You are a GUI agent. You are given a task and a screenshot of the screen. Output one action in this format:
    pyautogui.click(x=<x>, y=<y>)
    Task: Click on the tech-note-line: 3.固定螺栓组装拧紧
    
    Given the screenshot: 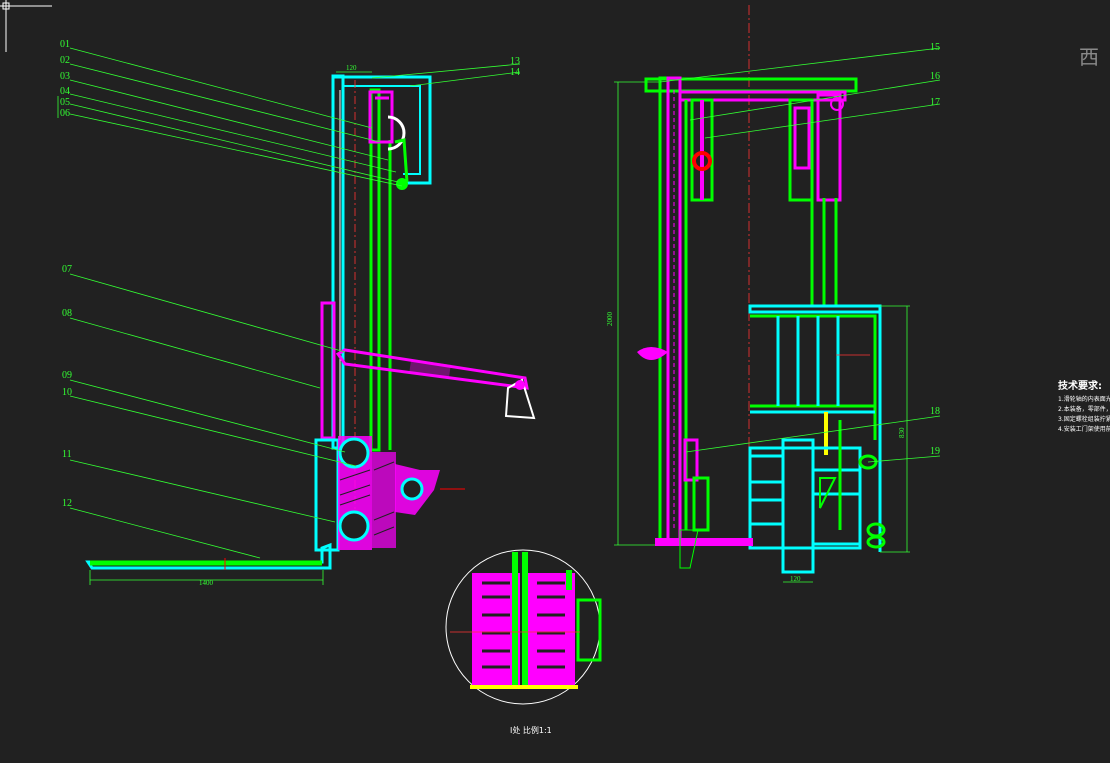 What is the action you would take?
    pyautogui.click(x=1084, y=419)
    